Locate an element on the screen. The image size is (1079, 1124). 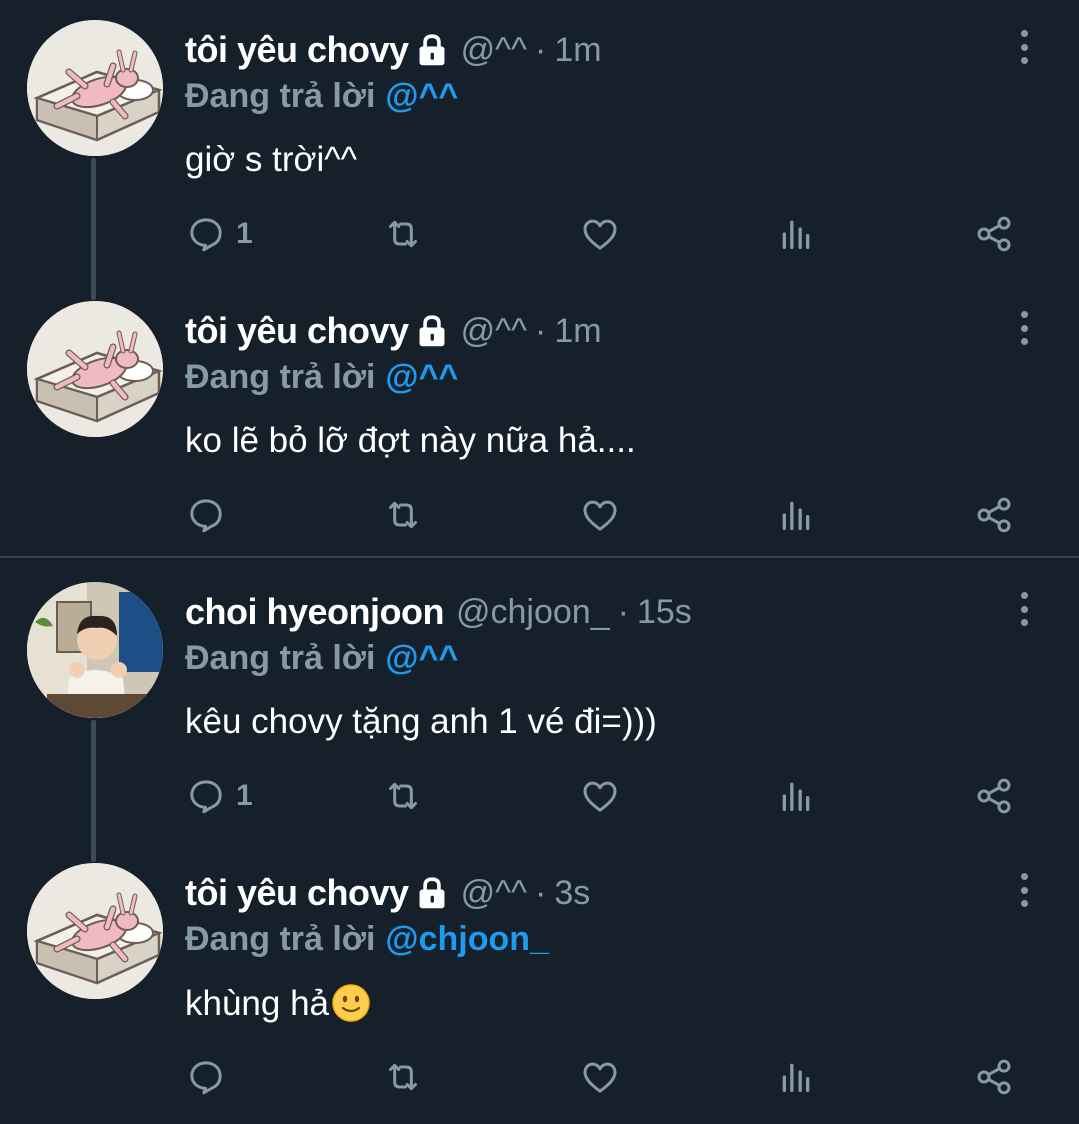
tweet-text: giờ s trời^^ is located at coordinates (271, 159).